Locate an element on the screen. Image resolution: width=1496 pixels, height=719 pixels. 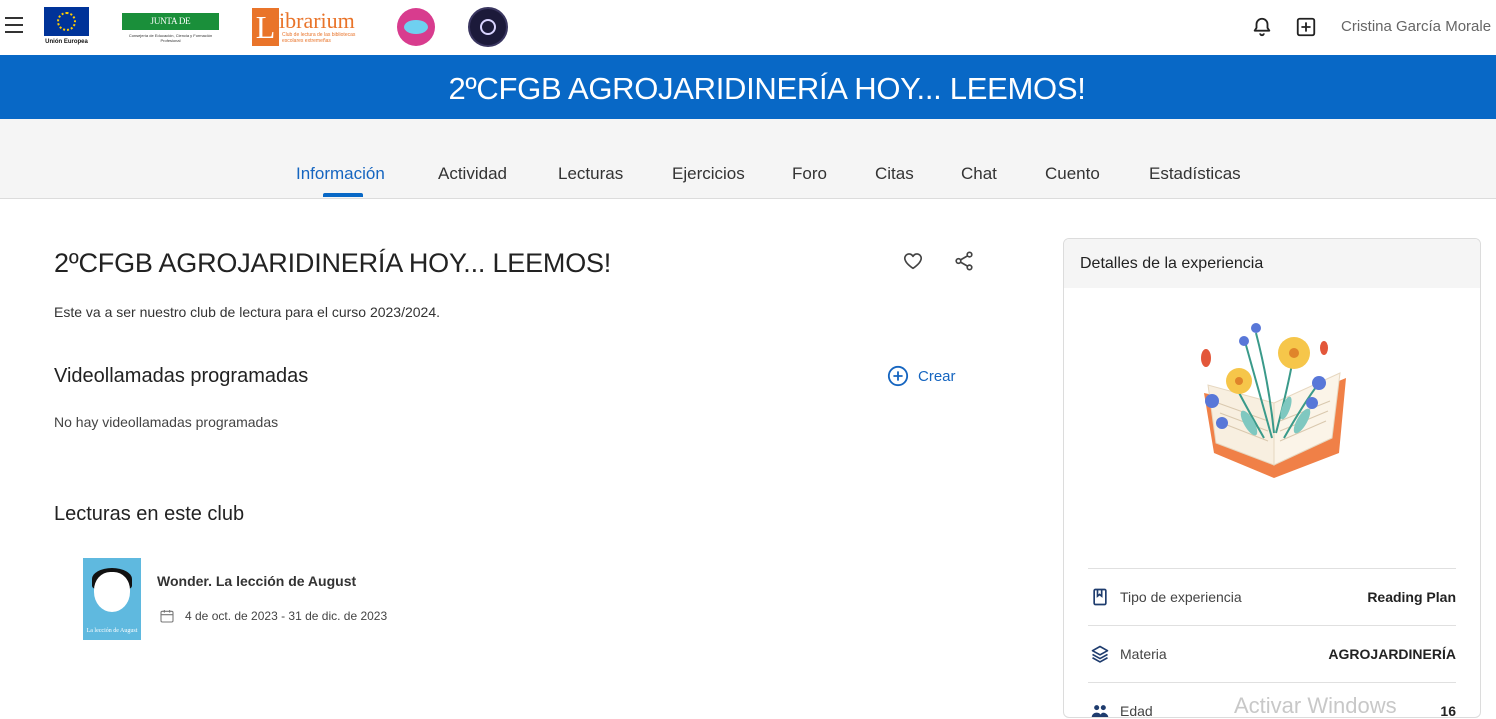
book-title-link: Wonder. La lección de August is located at coordinates (256, 581).